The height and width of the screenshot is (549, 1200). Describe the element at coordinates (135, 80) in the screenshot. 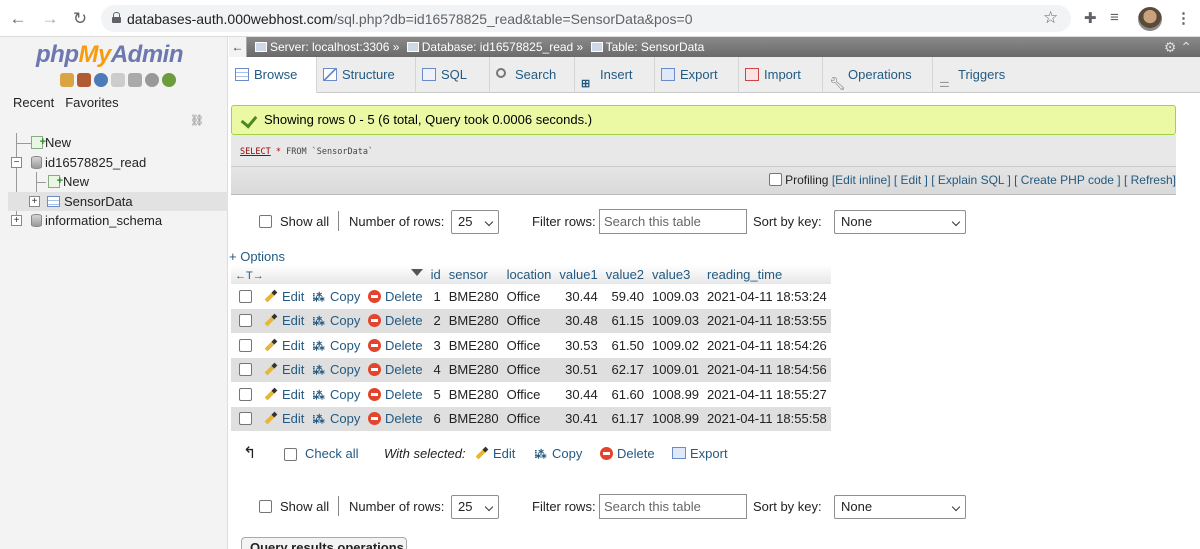

I see `docs-sql-icon` at that location.